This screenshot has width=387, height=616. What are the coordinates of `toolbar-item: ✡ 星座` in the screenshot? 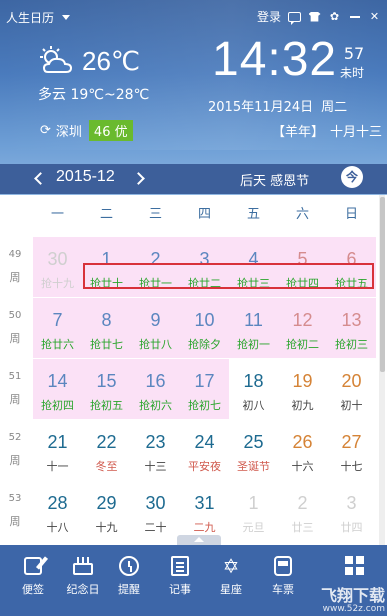 It's located at (231, 576).